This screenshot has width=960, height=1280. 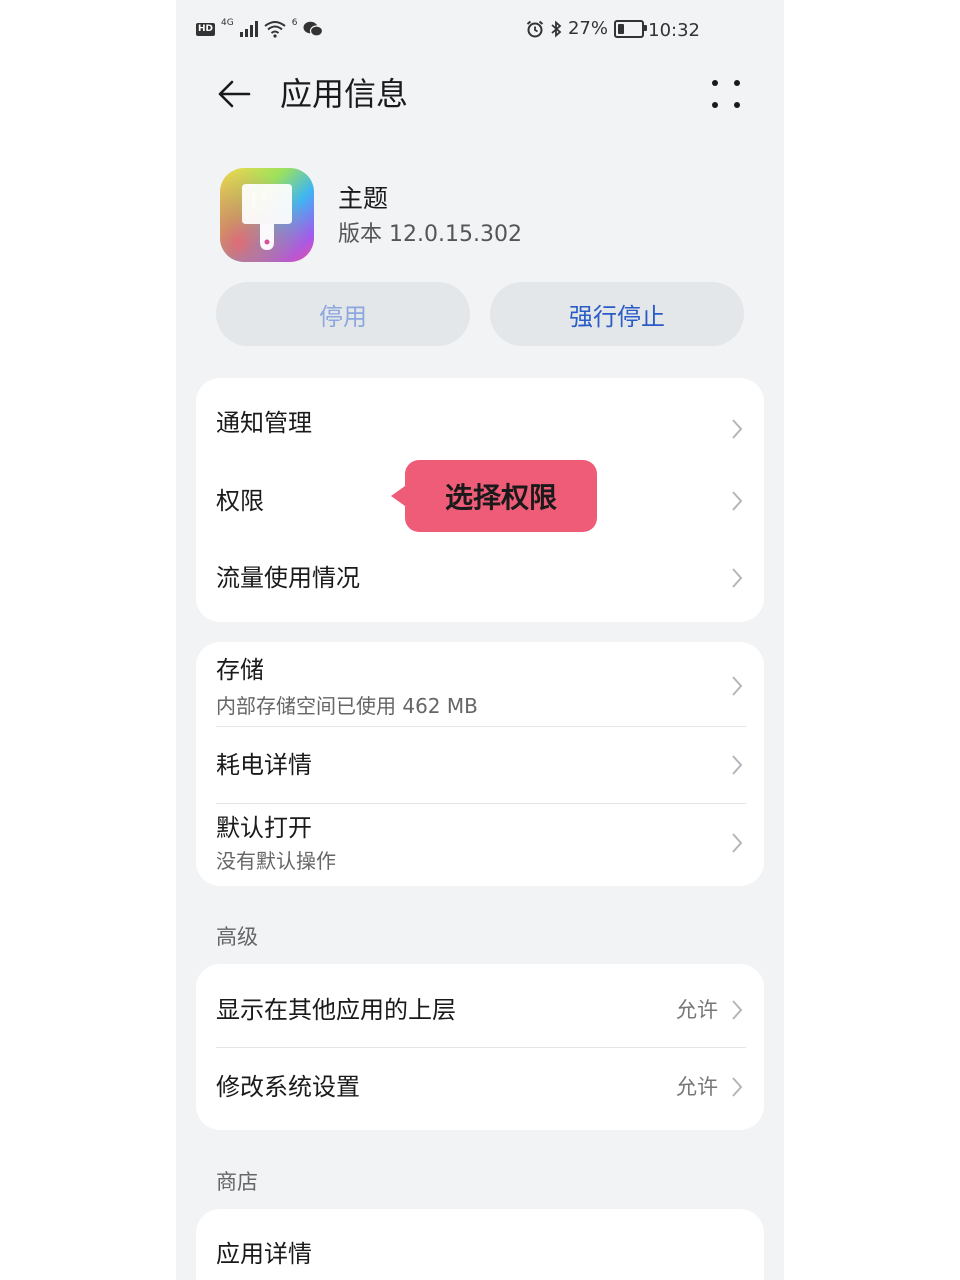 What do you see at coordinates (264, 765) in the screenshot?
I see `list-item-title: 耗电详情` at bounding box center [264, 765].